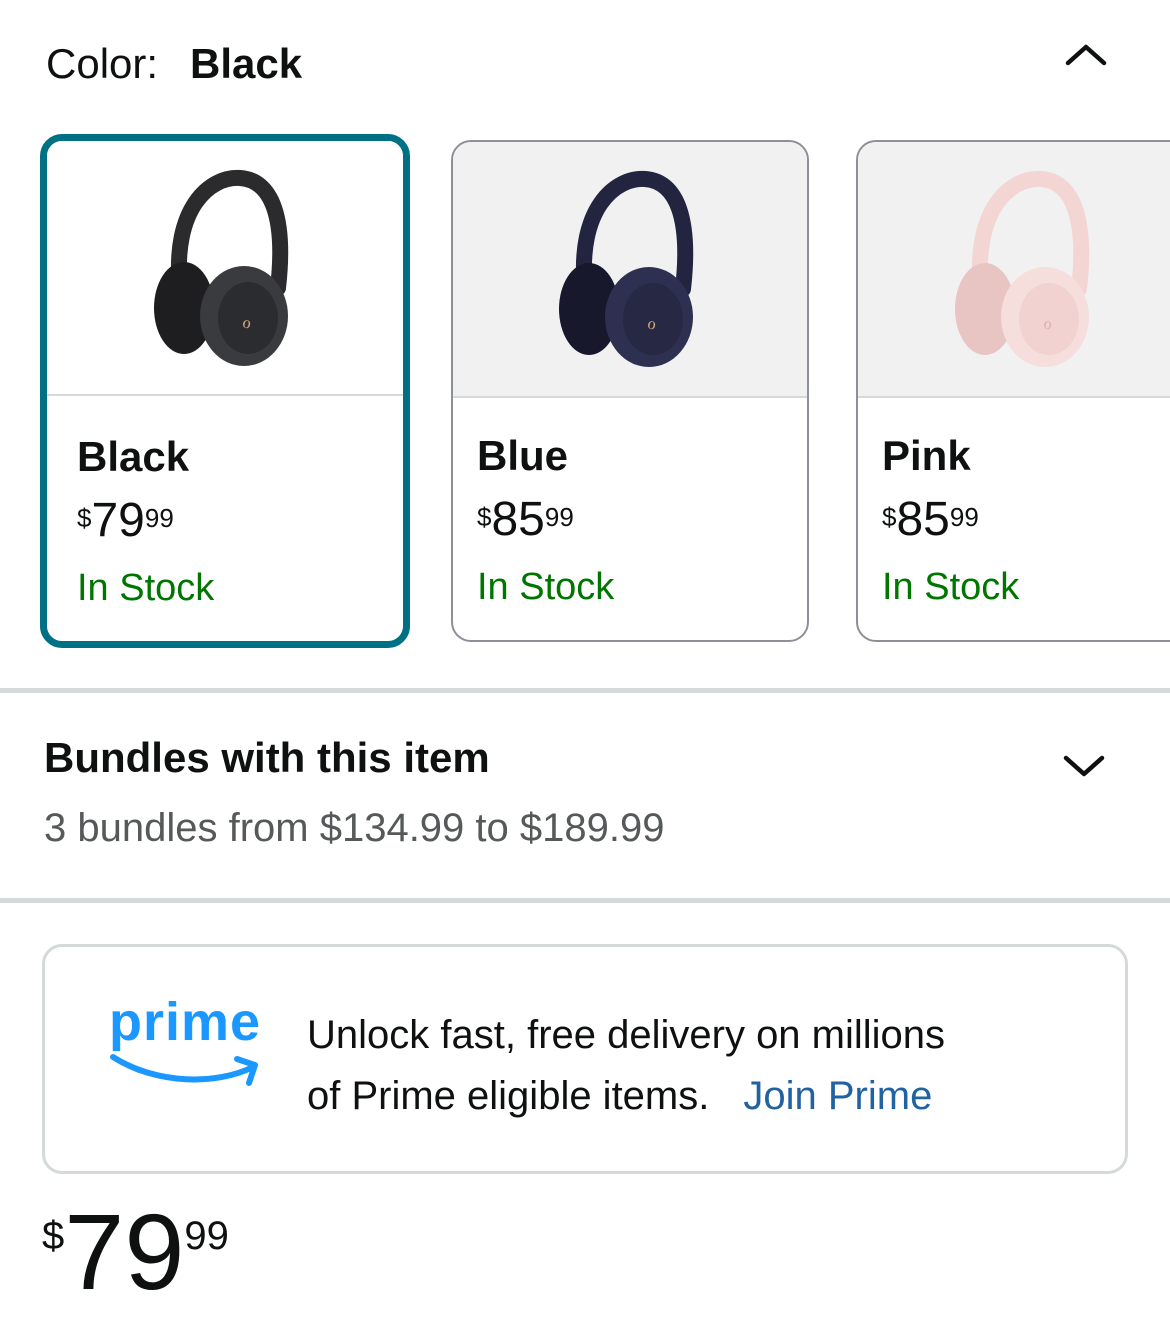 The height and width of the screenshot is (1334, 1170). I want to click on swatch-card-pink: ℴ Pink $ 85 99 In Stock, so click(1013, 391).